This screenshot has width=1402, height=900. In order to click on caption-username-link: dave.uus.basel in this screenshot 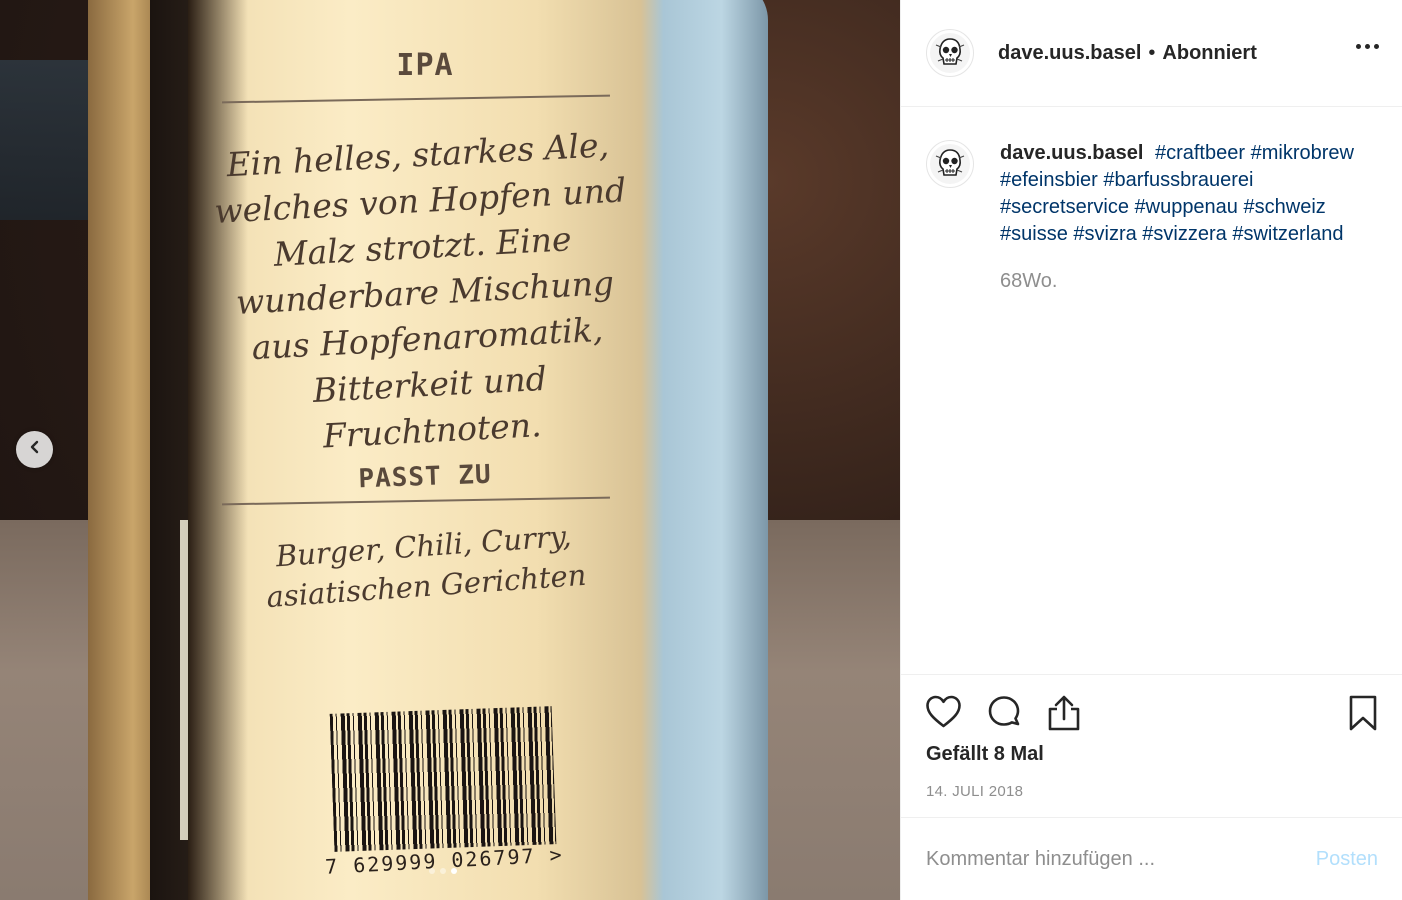, I will do `click(1071, 153)`.